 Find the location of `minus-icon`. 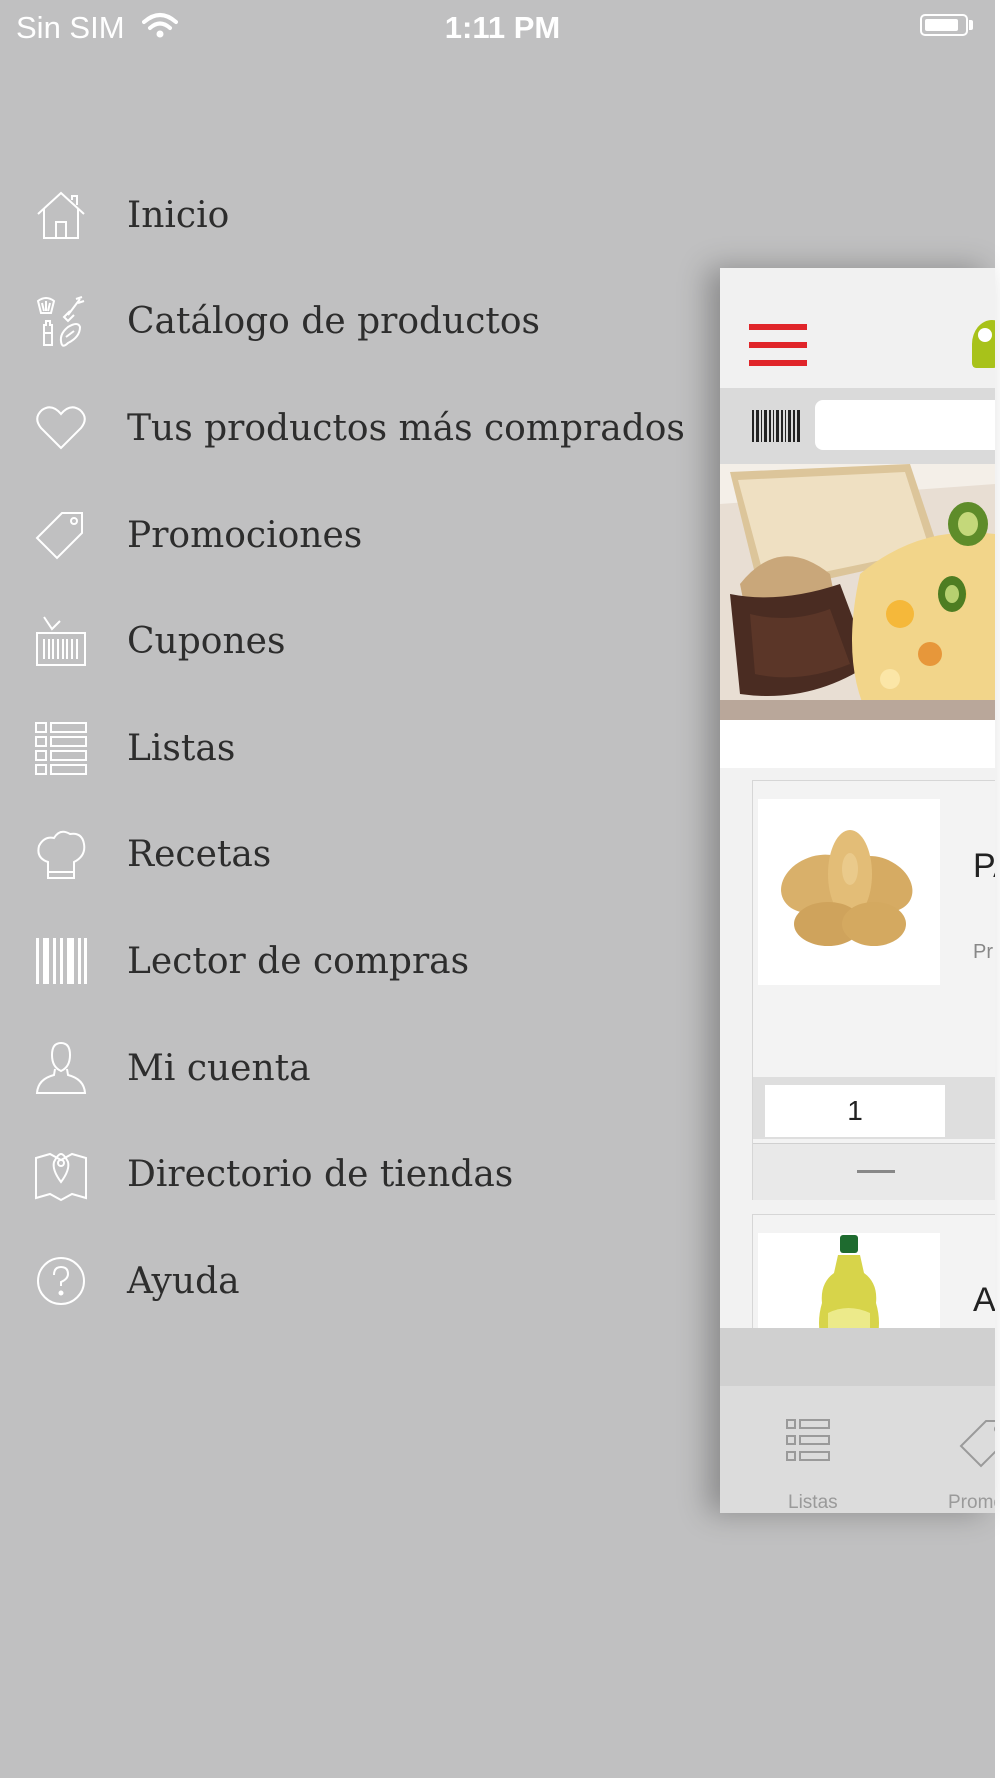

minus-icon is located at coordinates (876, 1171).